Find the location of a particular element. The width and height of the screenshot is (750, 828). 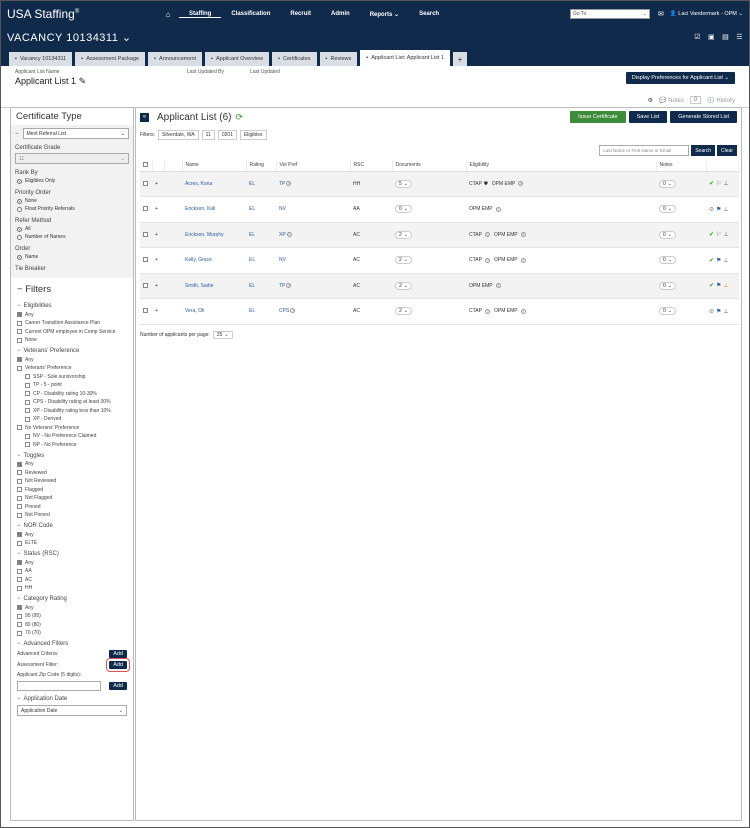

vet-pref-link: CPS is located at coordinates (284, 311).